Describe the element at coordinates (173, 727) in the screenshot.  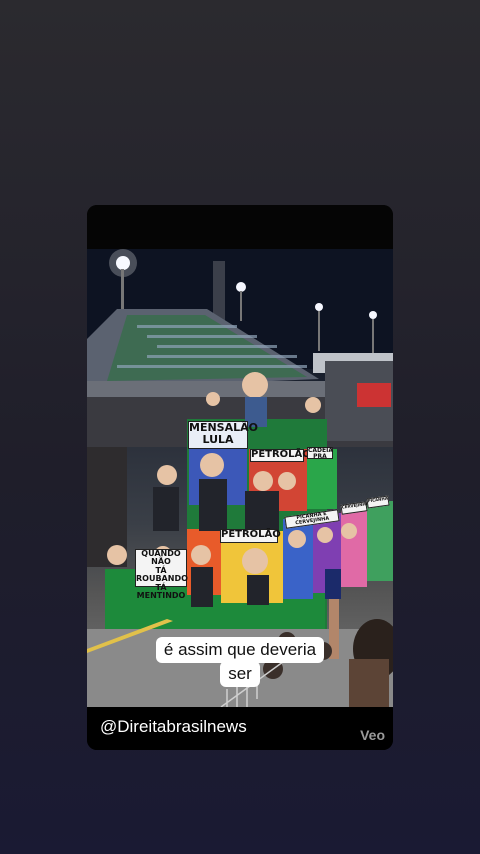
I see `account-handle: @Direitabrasilnews` at that location.